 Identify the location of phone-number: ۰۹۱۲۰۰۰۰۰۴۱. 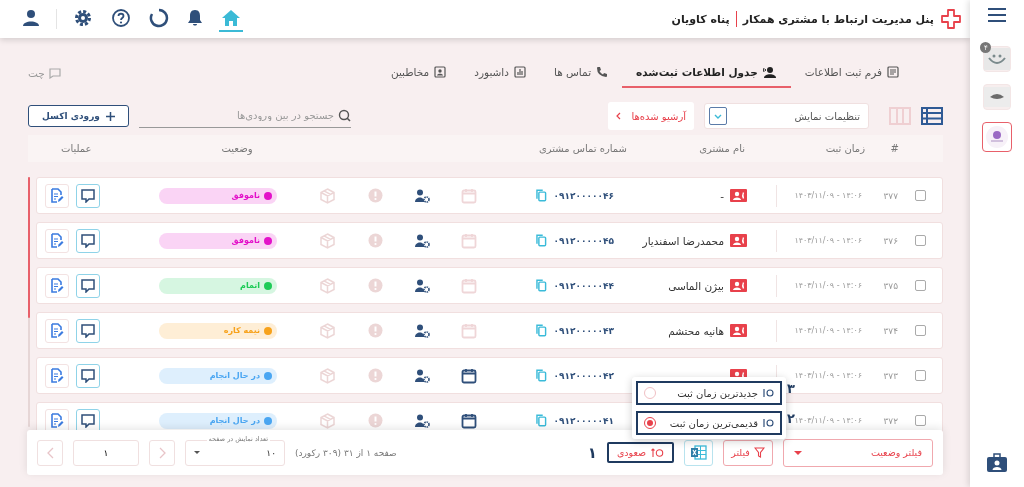
(583, 420).